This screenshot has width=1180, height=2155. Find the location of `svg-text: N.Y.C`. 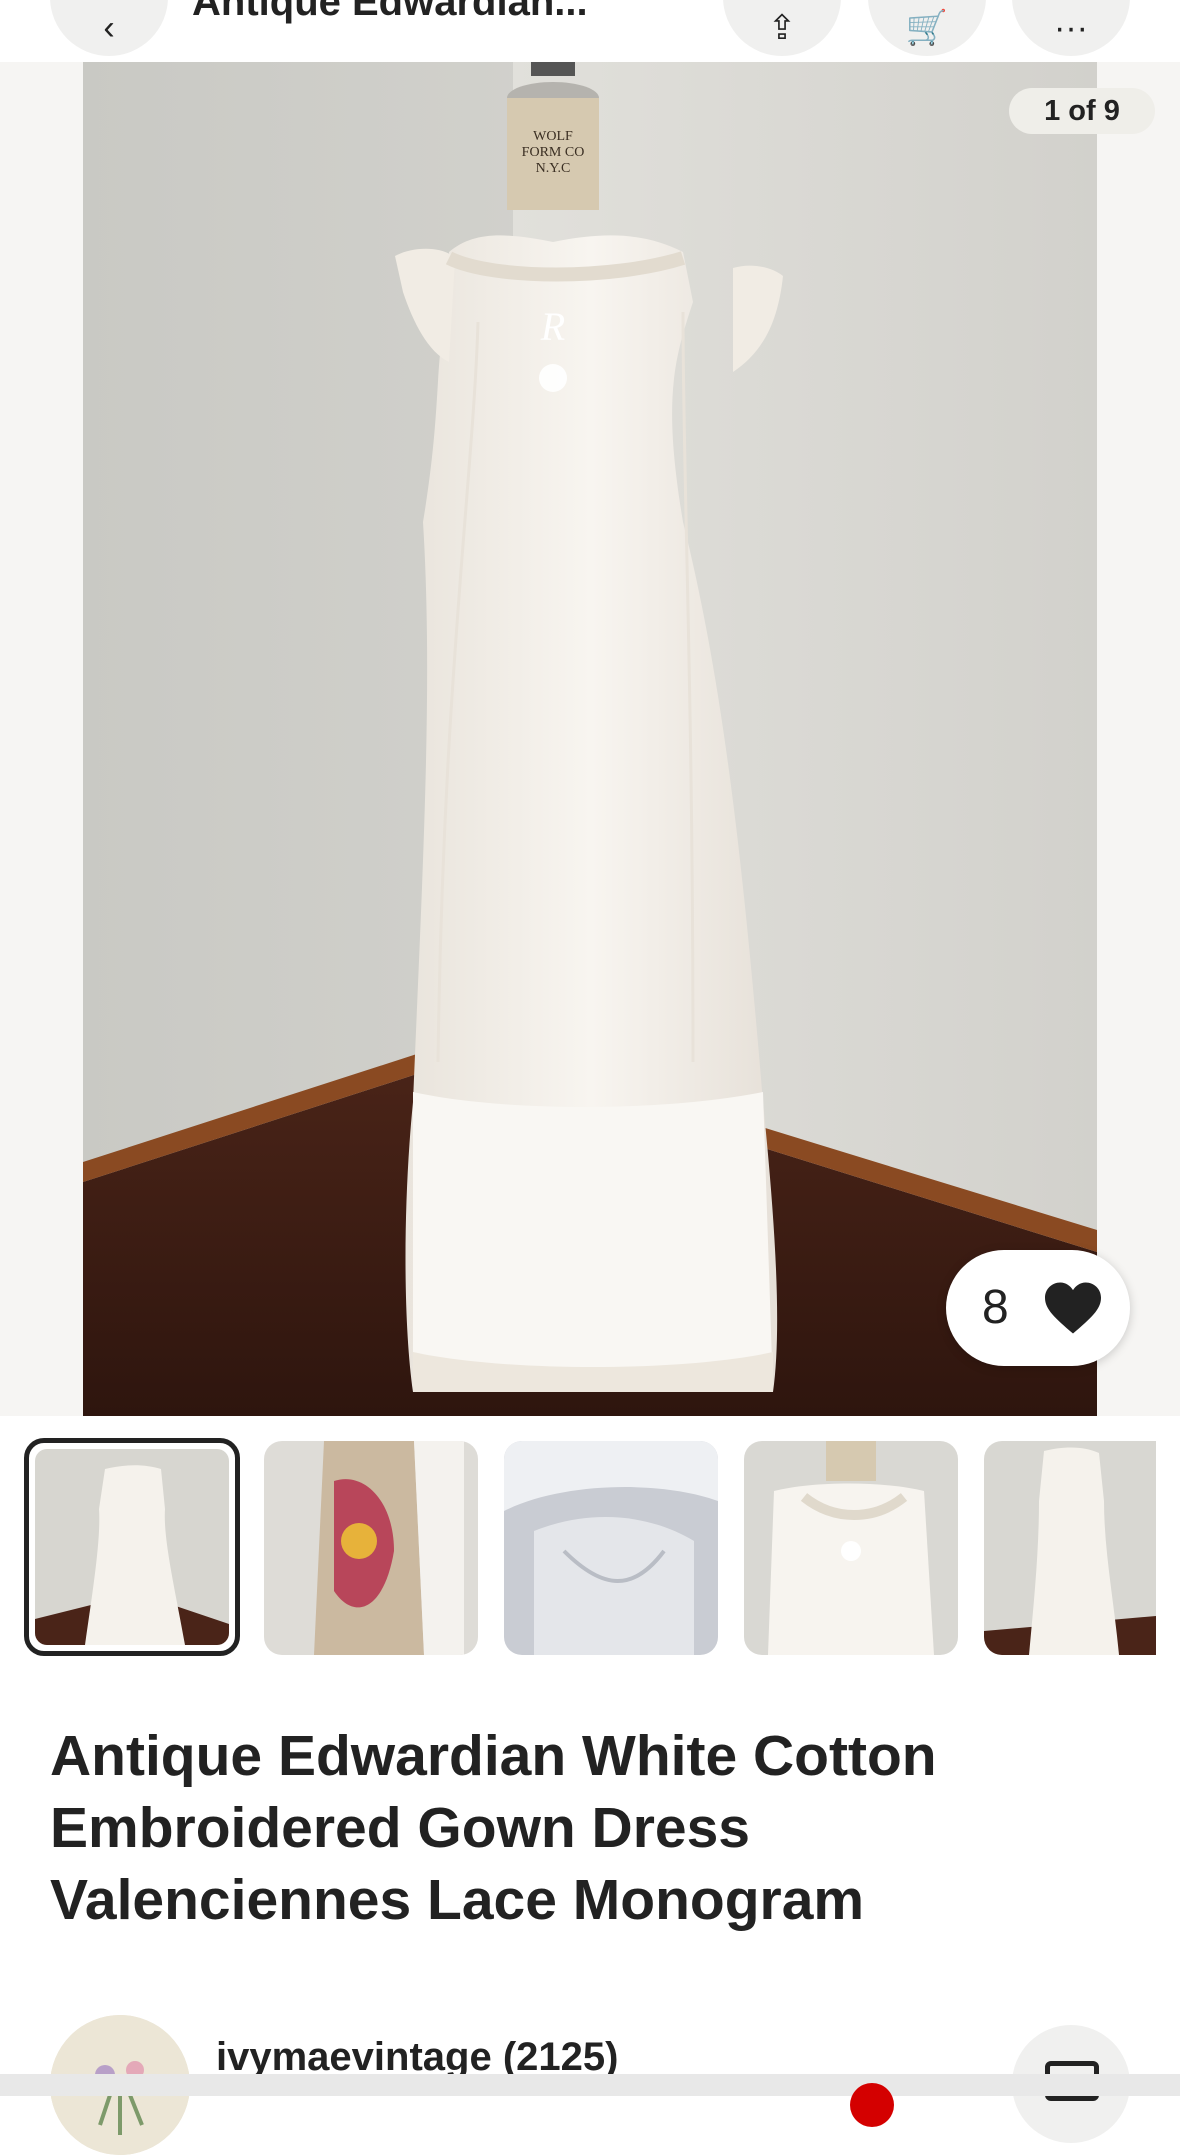

svg-text: N.Y.C is located at coordinates (553, 168).